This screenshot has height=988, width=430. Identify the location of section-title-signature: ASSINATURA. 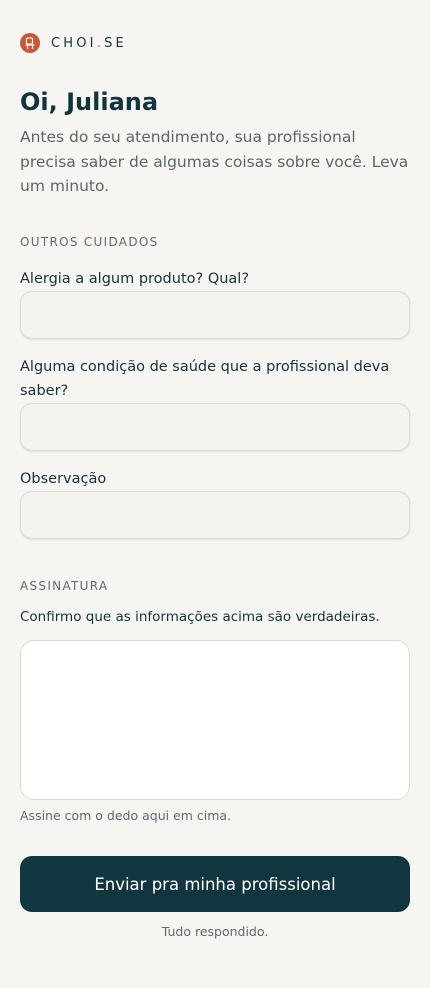
(64, 586).